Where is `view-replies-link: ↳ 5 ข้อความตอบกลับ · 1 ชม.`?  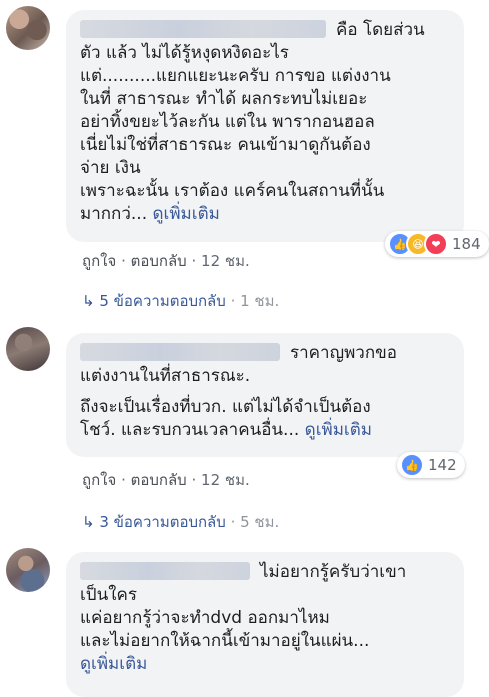
view-replies-link: ↳ 5 ข้อความตอบกลับ · 1 ชม. is located at coordinates (180, 301).